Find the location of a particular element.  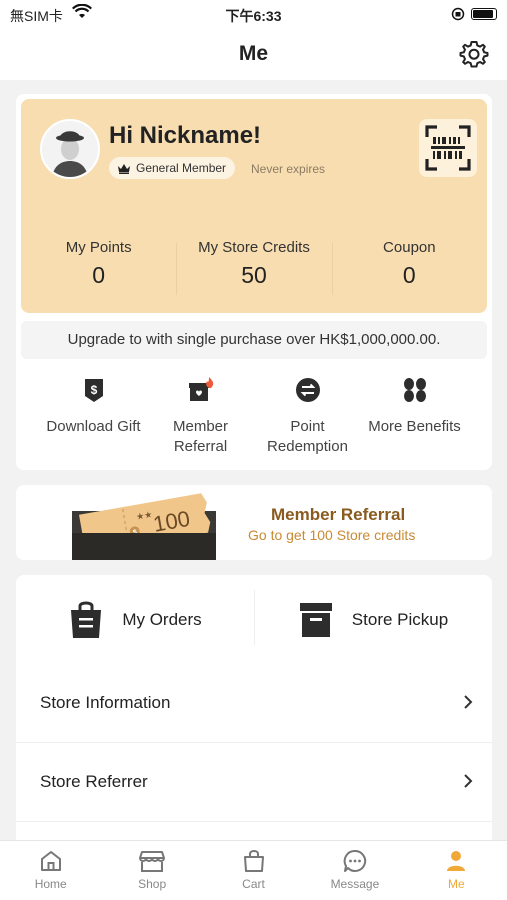

store-pickup-button: Store Pickup is located at coordinates (373, 620).